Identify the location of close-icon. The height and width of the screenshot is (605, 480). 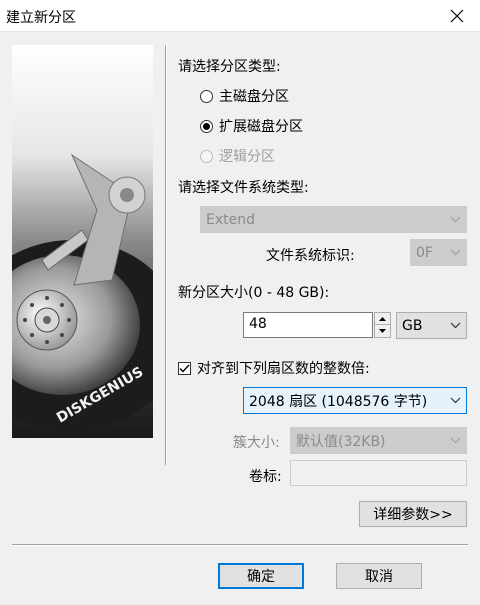
(457, 16).